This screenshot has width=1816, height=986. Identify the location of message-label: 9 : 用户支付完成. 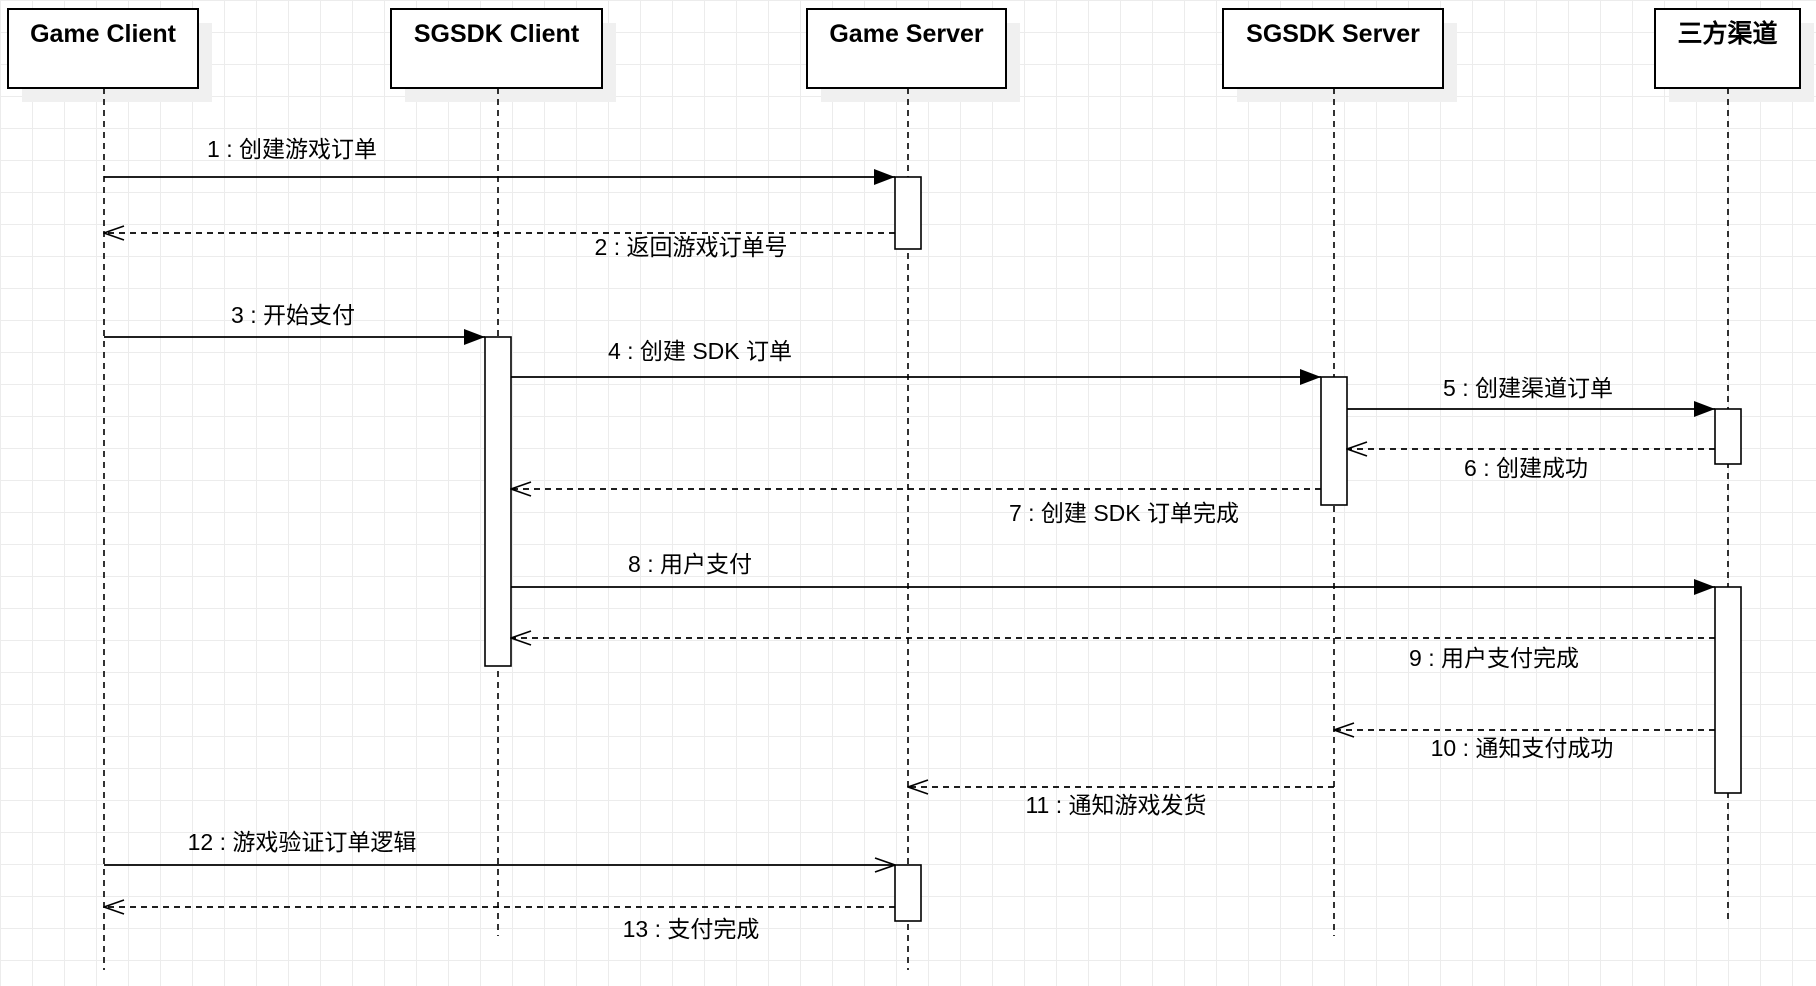
(1494, 658).